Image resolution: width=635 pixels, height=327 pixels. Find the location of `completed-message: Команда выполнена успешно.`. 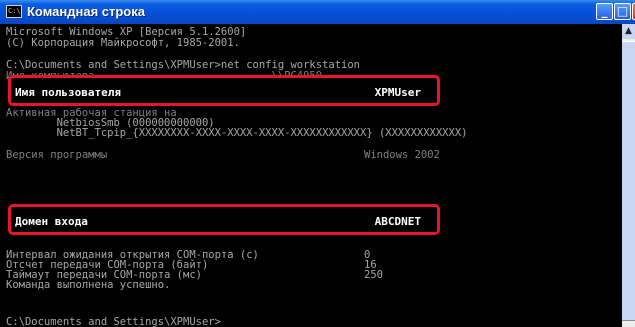

completed-message: Команда выполнена успешно. is located at coordinates (88, 285).